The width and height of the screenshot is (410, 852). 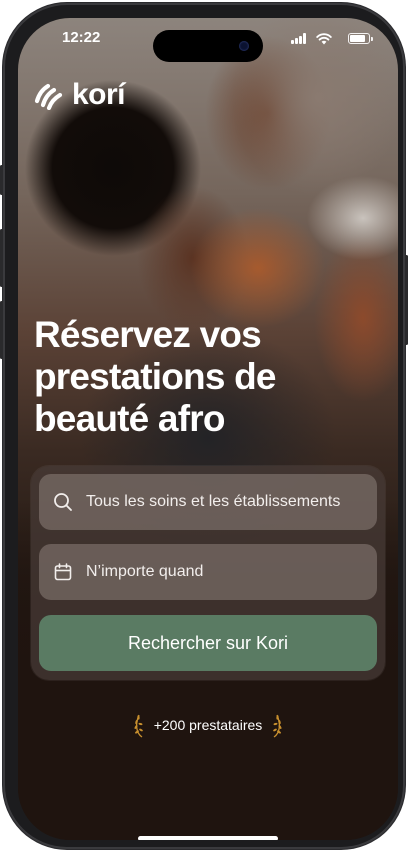 What do you see at coordinates (99, 94) in the screenshot?
I see `brand-name: korí` at bounding box center [99, 94].